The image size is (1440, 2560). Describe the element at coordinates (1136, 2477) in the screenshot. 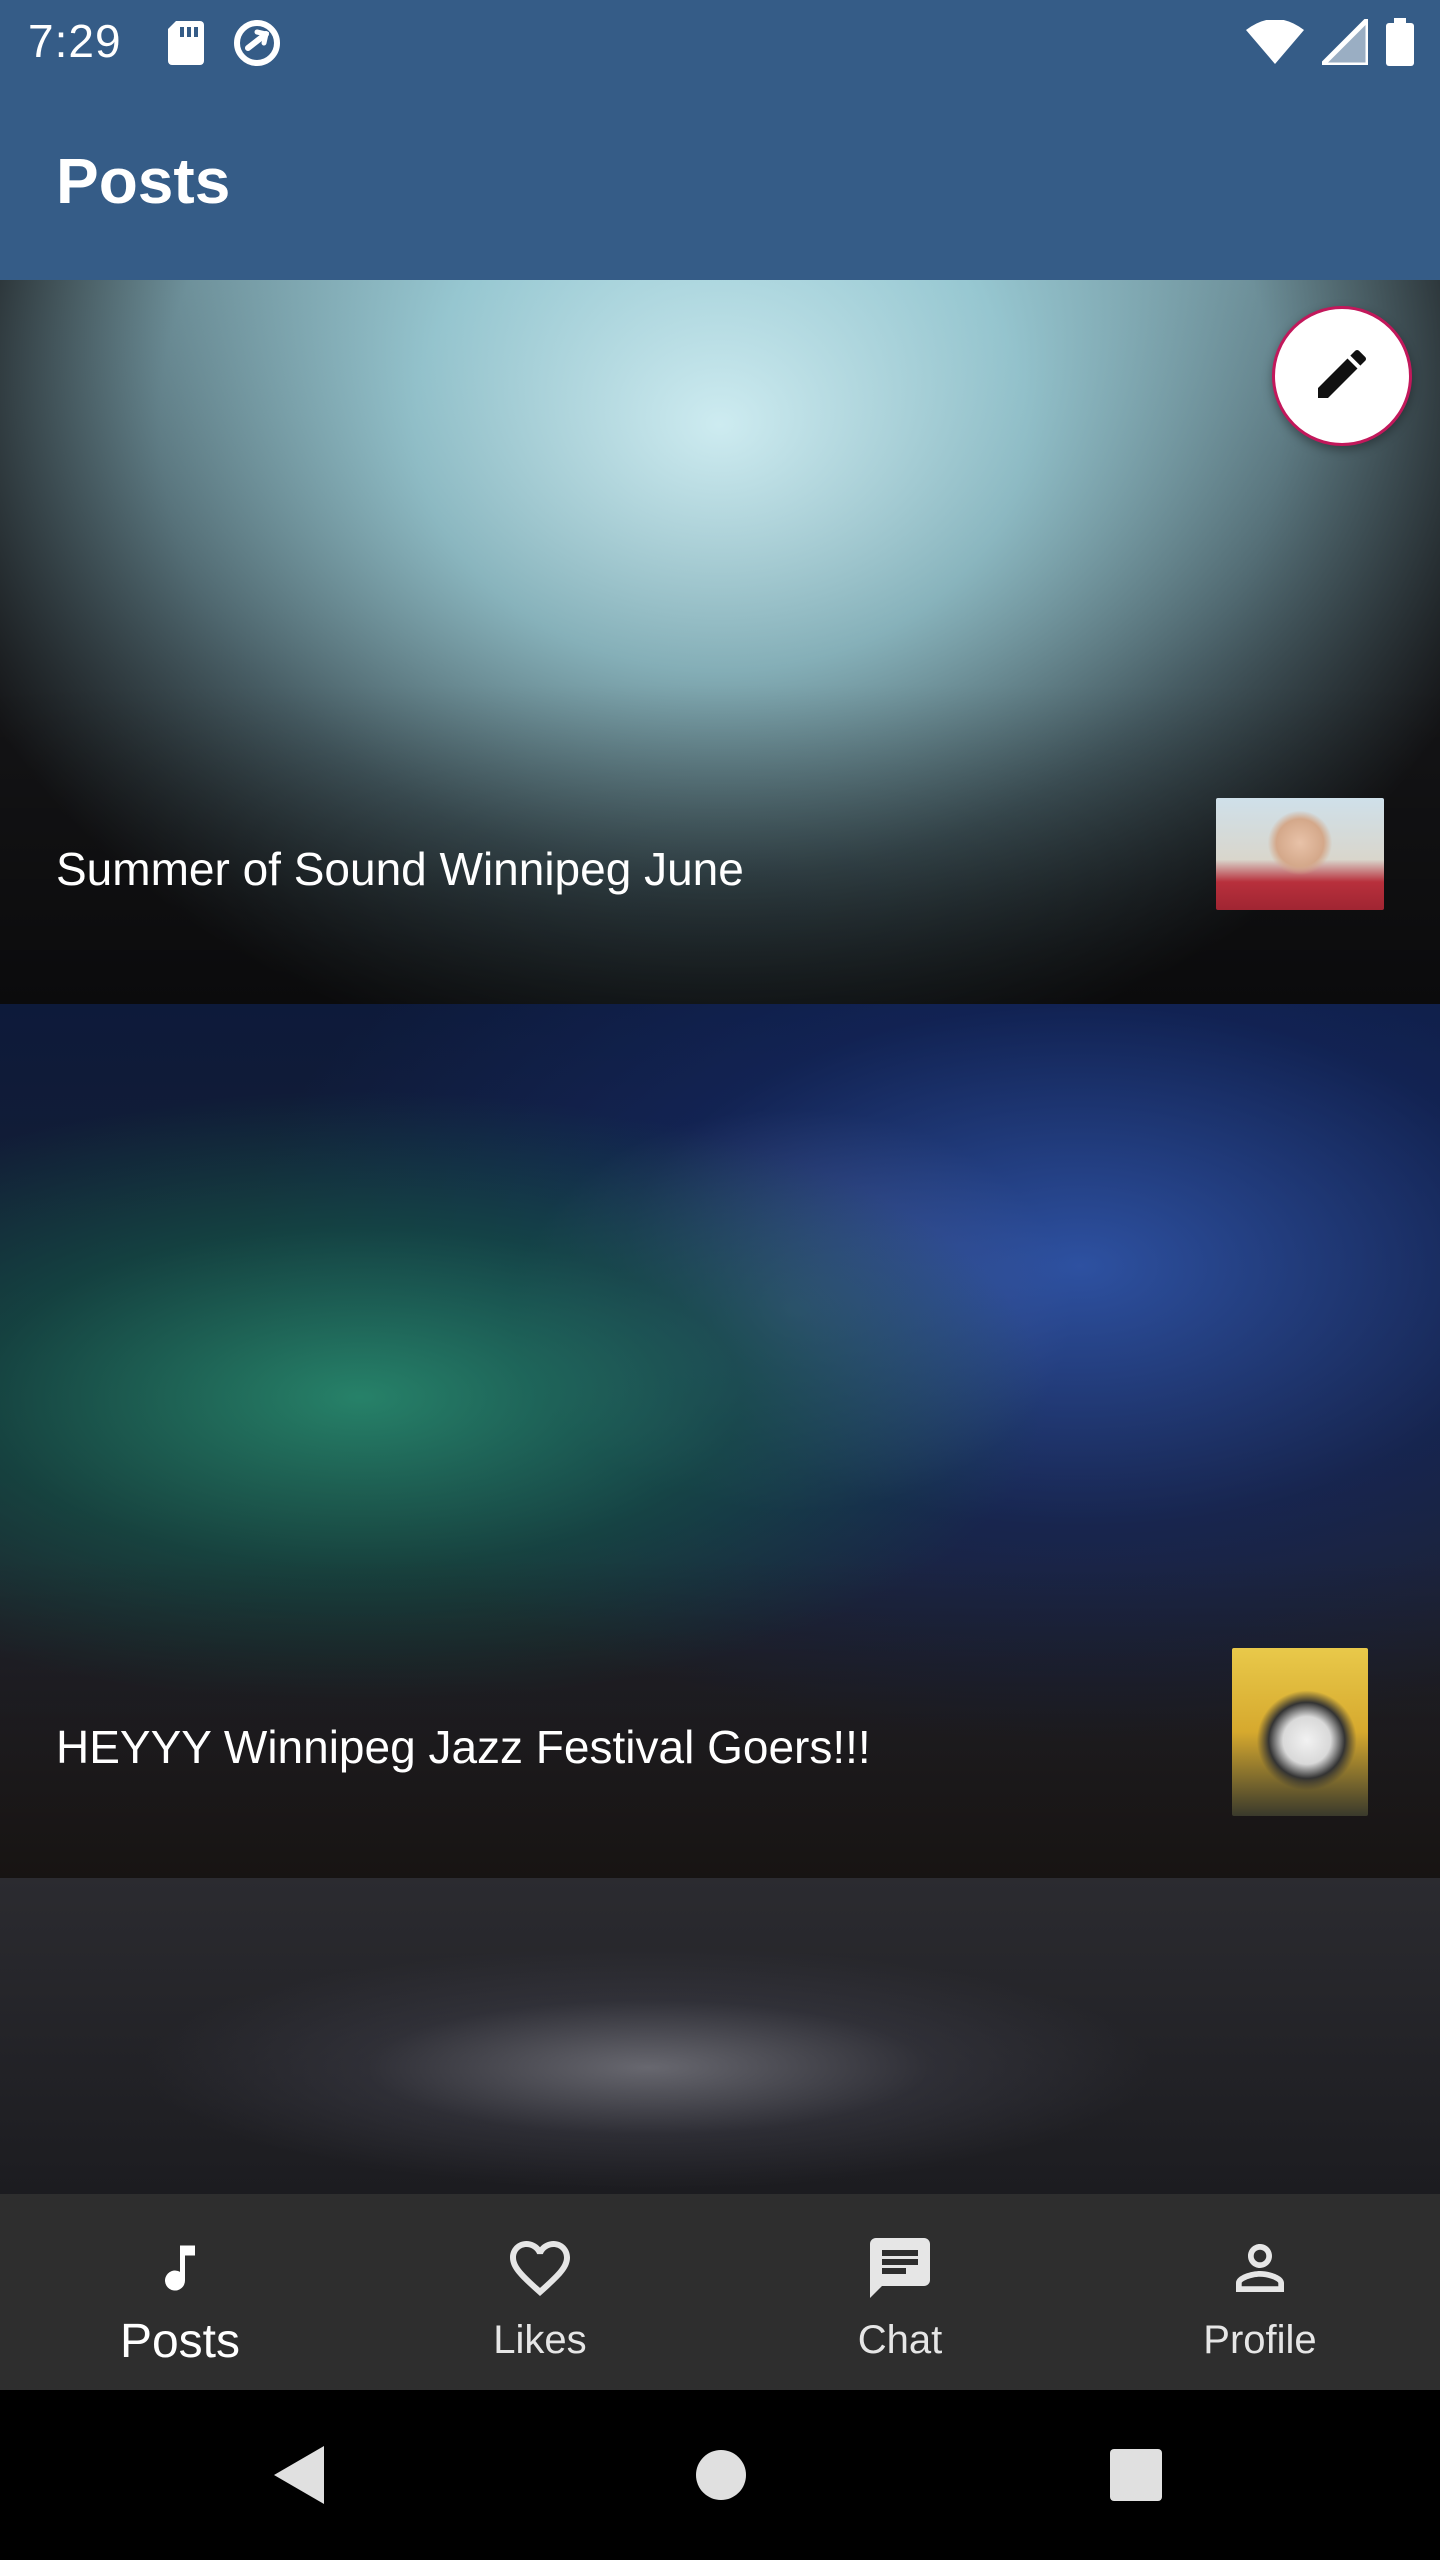

I see `recents-icon` at that location.